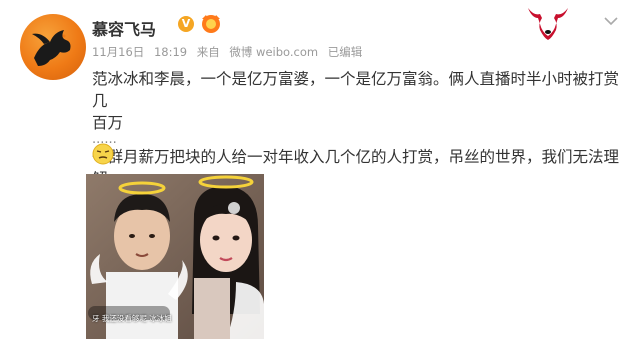 The width and height of the screenshot is (640, 339). Describe the element at coordinates (273, 52) in the screenshot. I see `post-source: 微博 weibo.com` at that location.